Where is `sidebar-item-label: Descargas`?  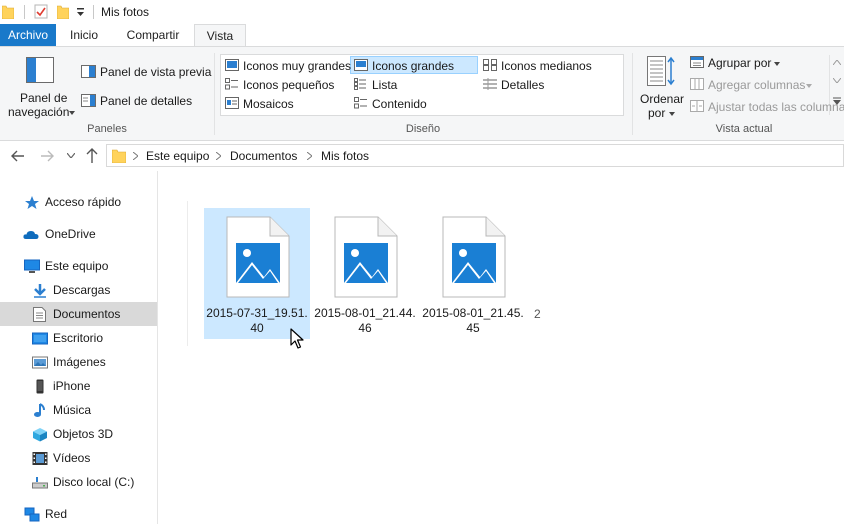 sidebar-item-label: Descargas is located at coordinates (82, 290).